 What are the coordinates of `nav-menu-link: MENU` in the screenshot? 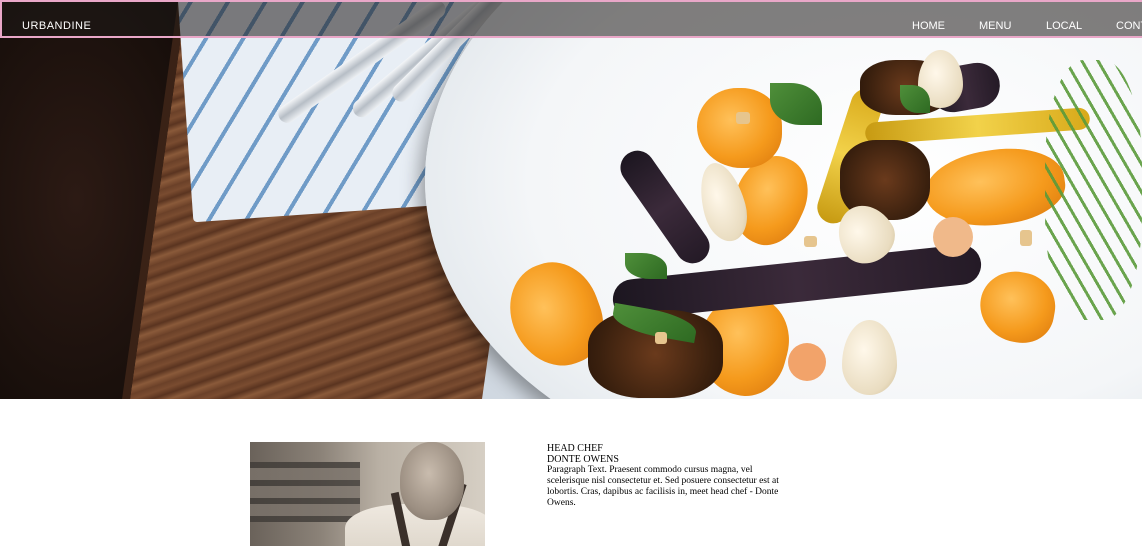 It's located at (995, 26).